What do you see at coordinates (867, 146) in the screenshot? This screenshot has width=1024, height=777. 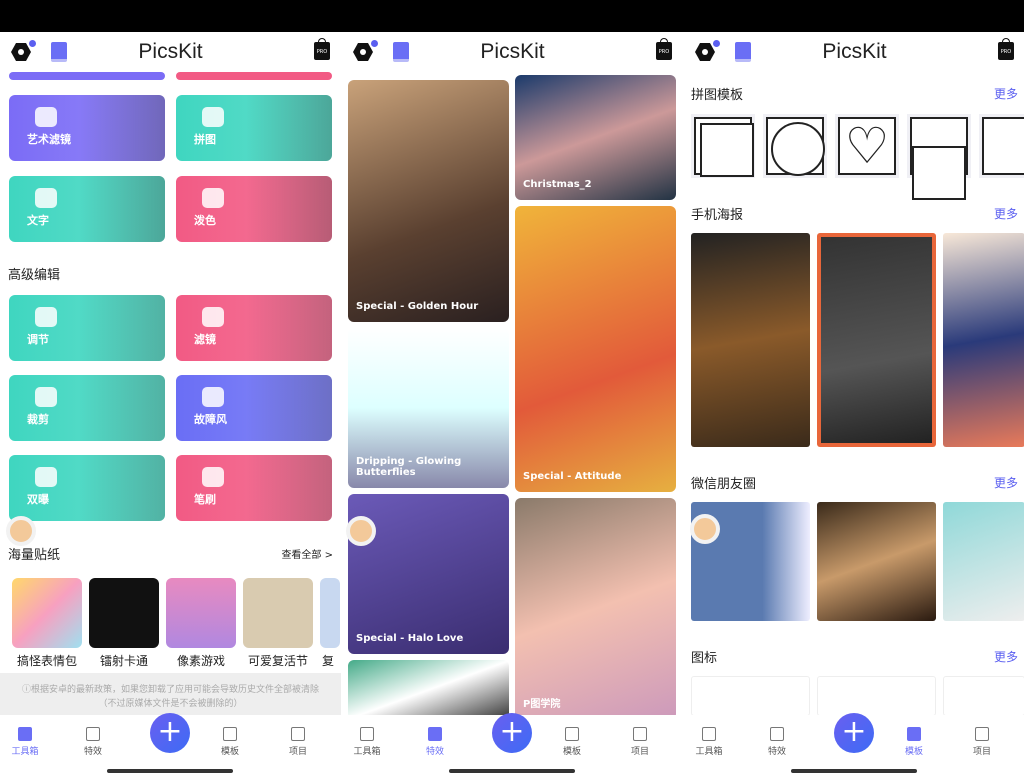 I see `collage-heart: ♡` at bounding box center [867, 146].